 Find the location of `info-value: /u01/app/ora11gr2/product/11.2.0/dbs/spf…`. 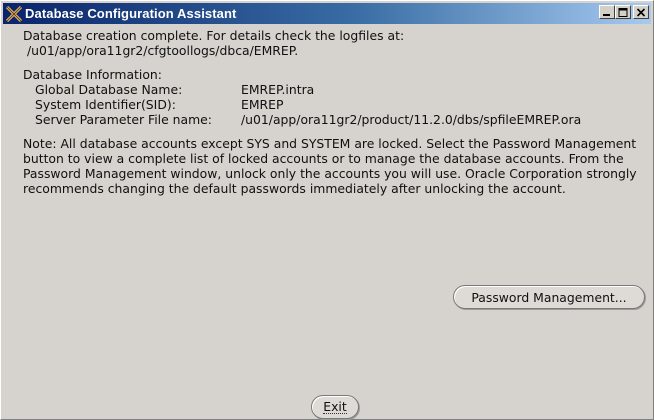

info-value: /u01/app/ora11gr2/product/11.2.0/dbs/spf… is located at coordinates (411, 119).